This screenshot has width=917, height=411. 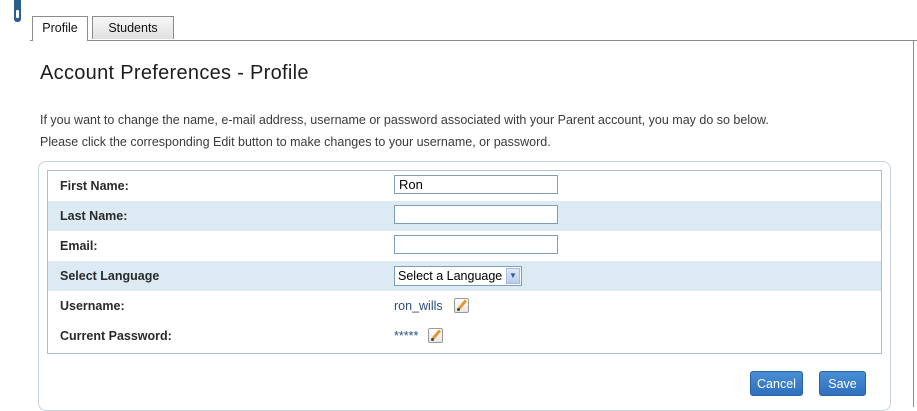 What do you see at coordinates (450, 276) in the screenshot?
I see `language-select-value: Select a Language` at bounding box center [450, 276].